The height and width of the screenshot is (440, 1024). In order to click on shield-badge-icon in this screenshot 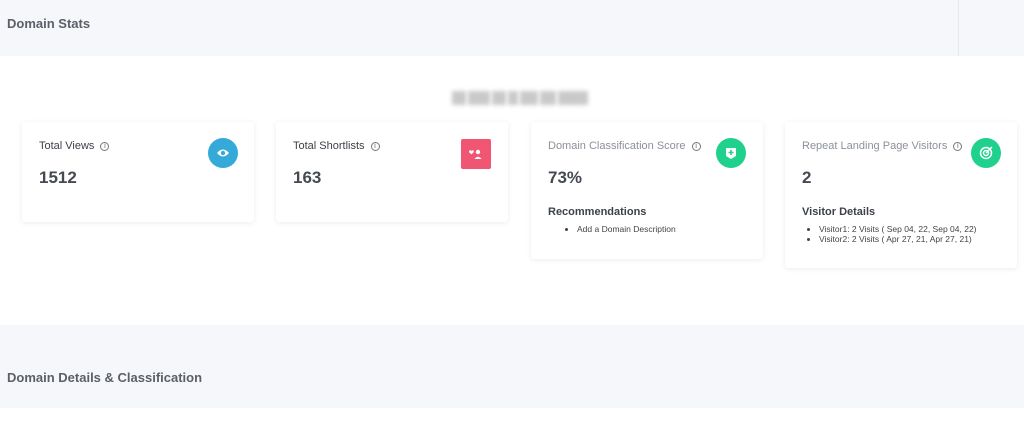, I will do `click(731, 153)`.